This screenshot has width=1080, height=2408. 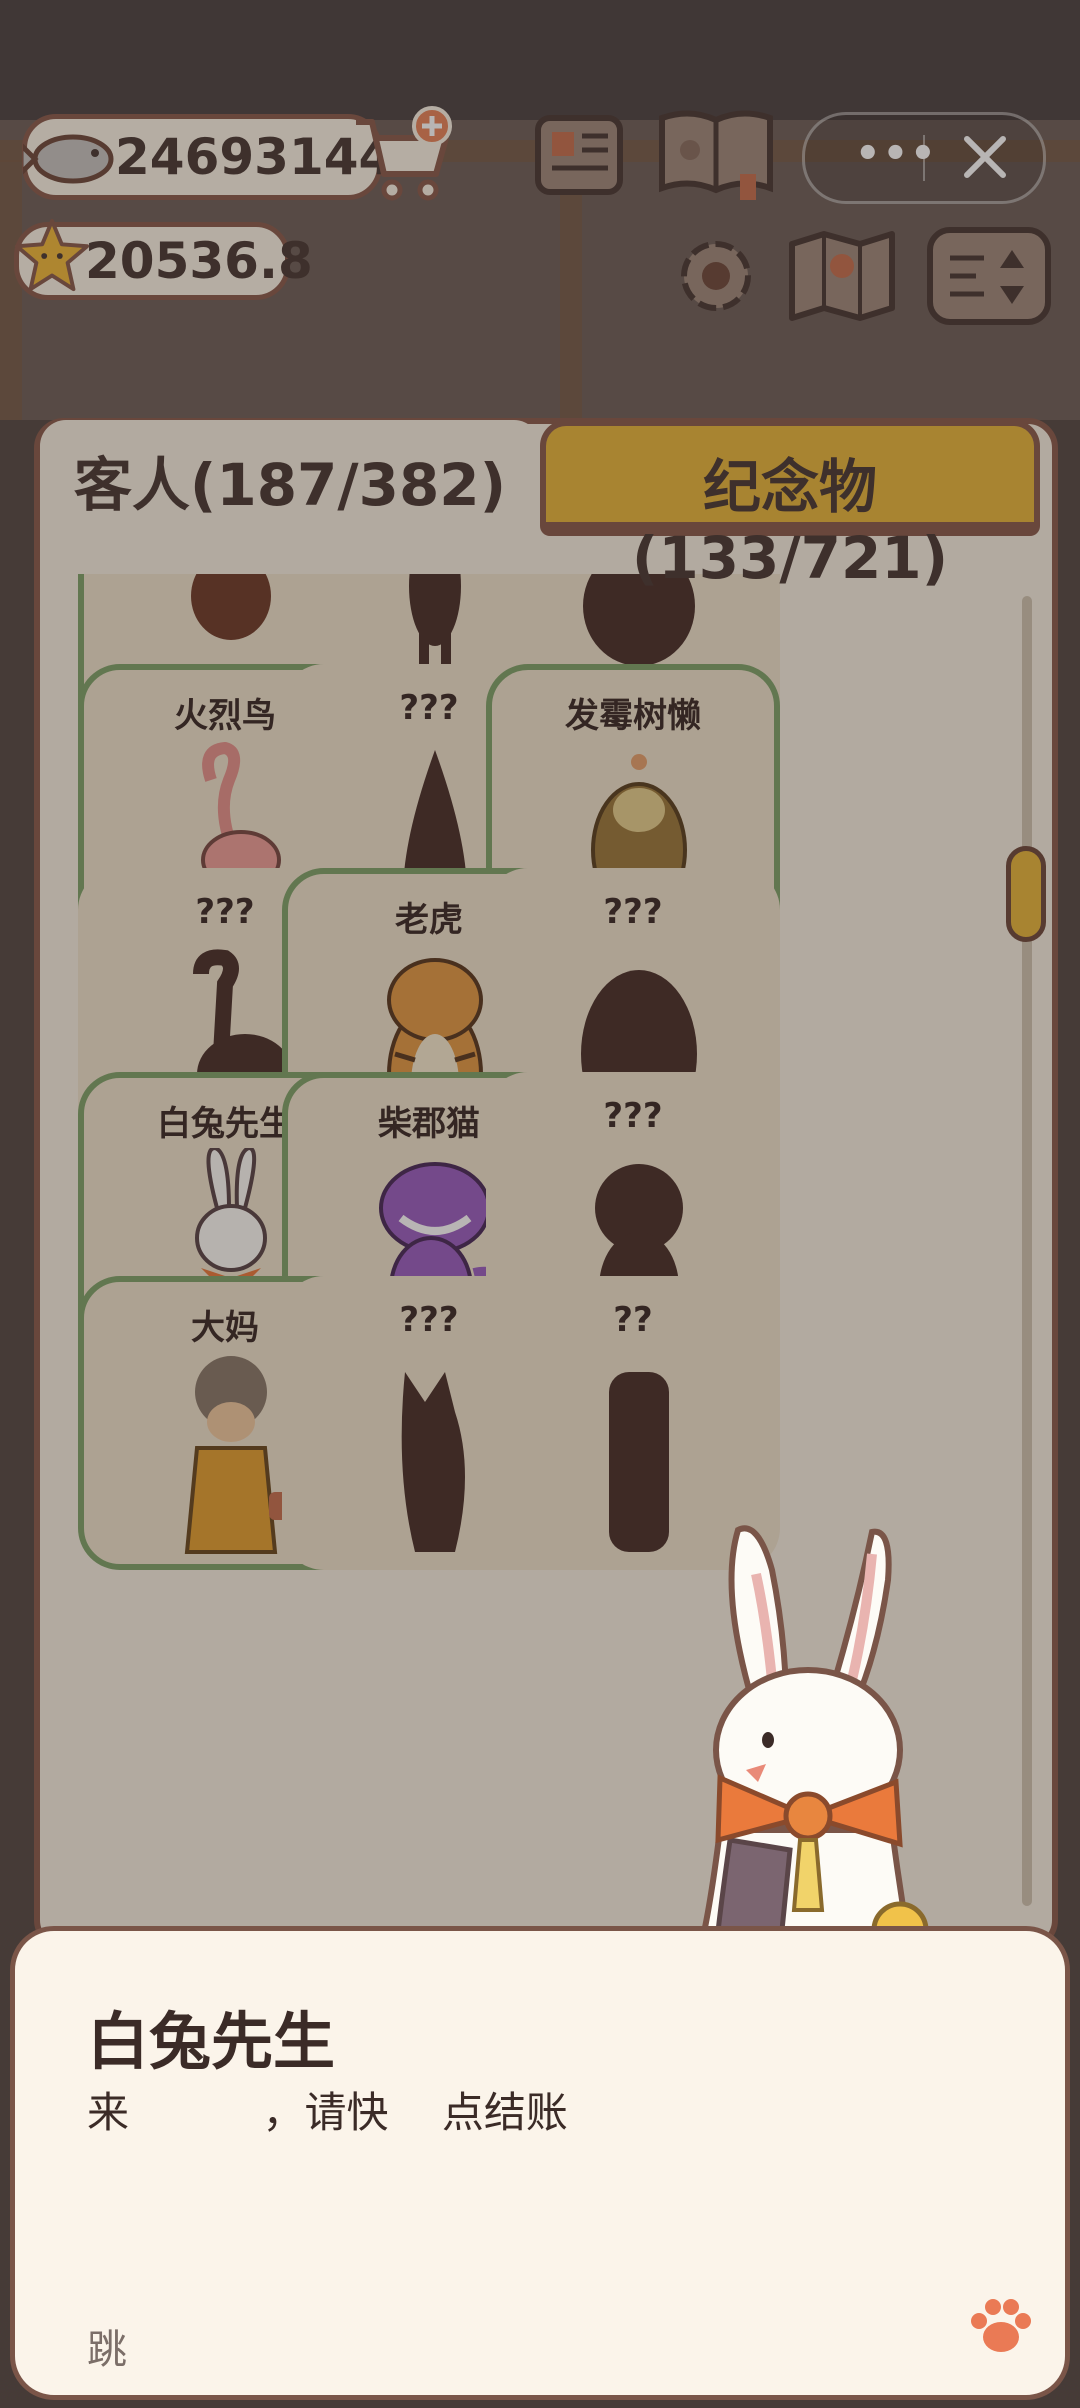 I want to click on star-icon, so click(x=52, y=255).